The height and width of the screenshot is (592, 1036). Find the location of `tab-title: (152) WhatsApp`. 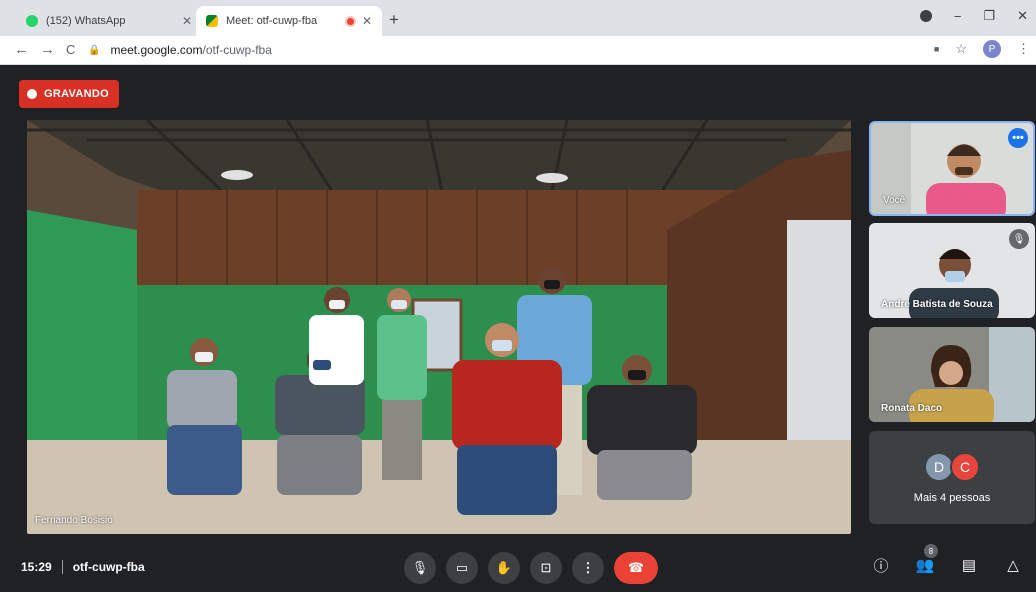

tab-title: (152) WhatsApp is located at coordinates (86, 21).